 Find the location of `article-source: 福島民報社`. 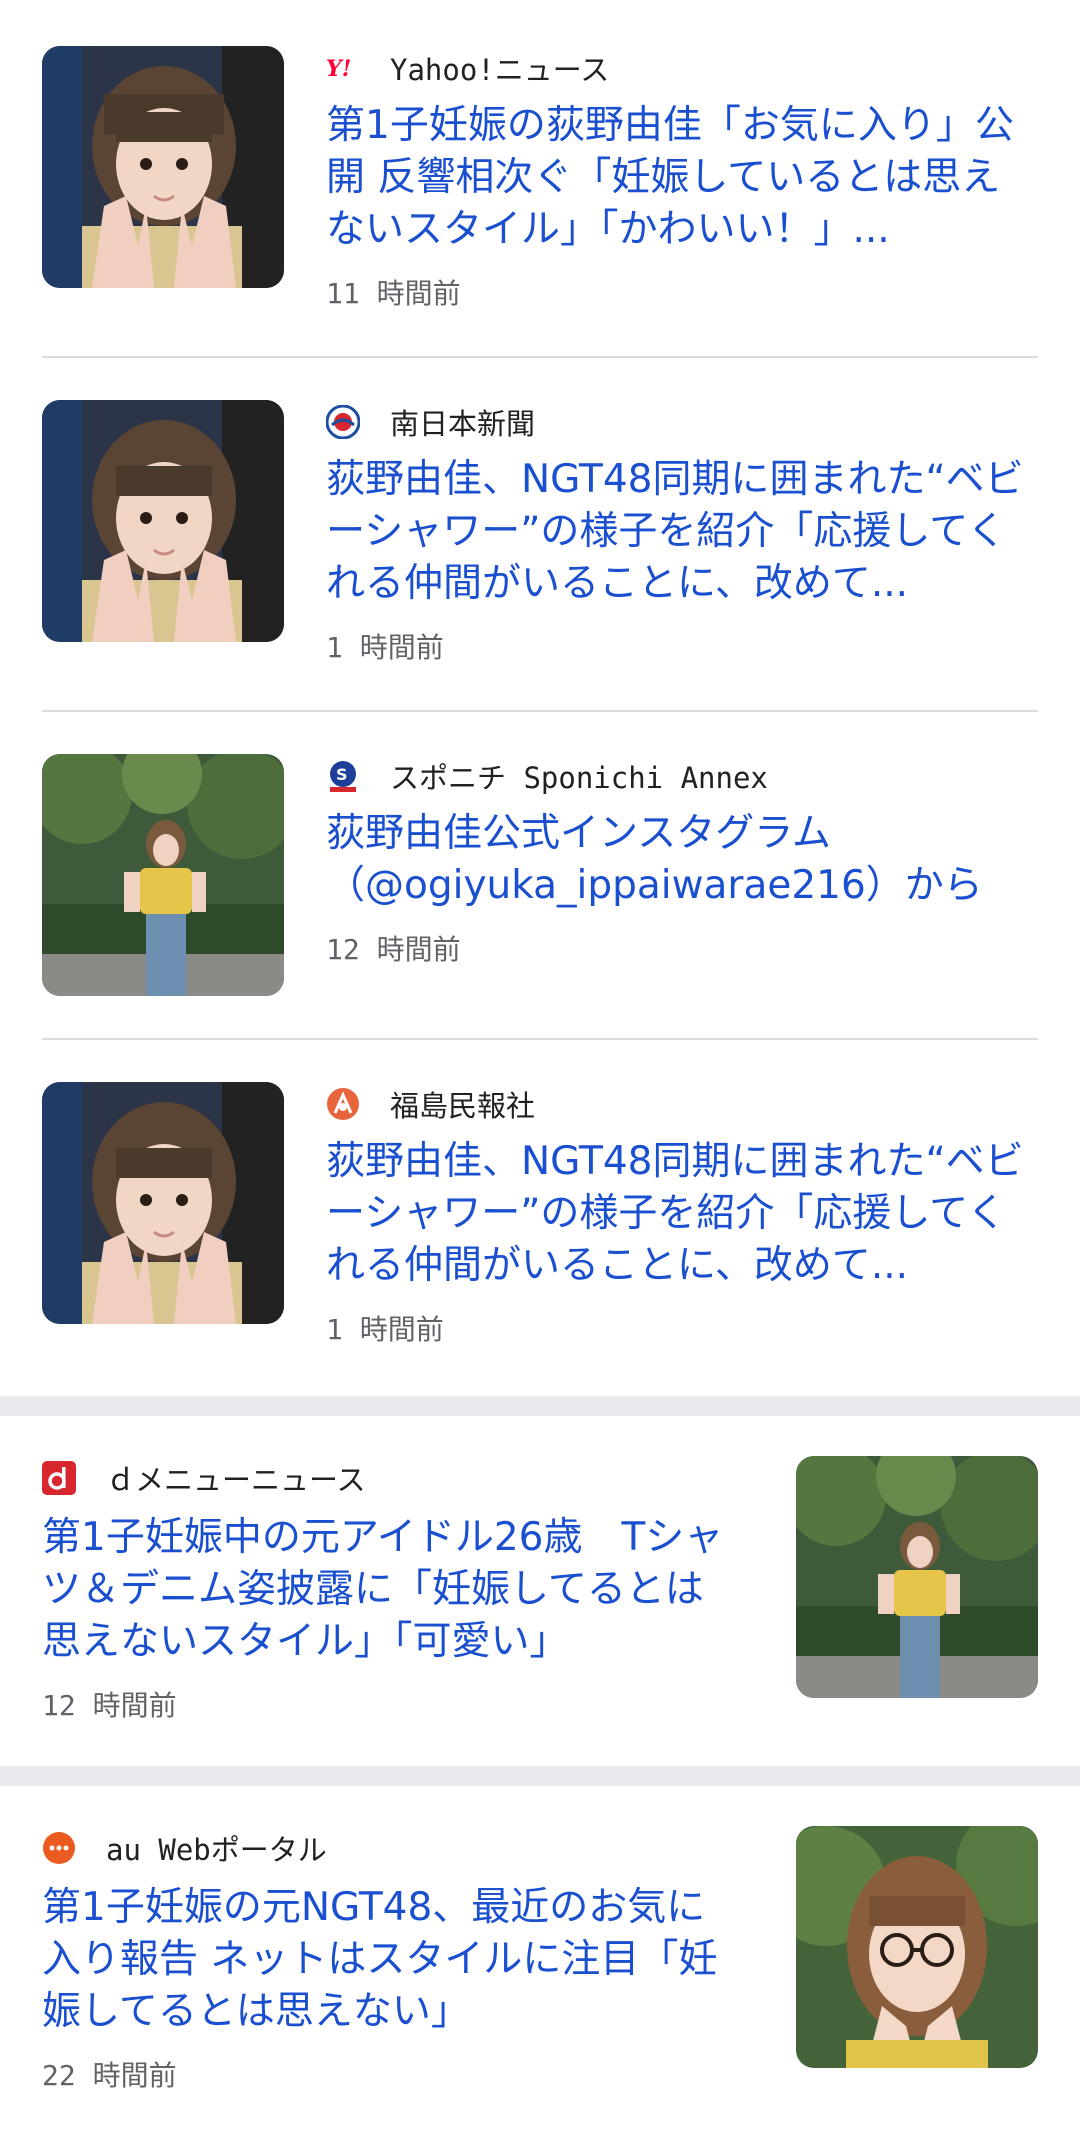

article-source: 福島民報社 is located at coordinates (682, 1104).